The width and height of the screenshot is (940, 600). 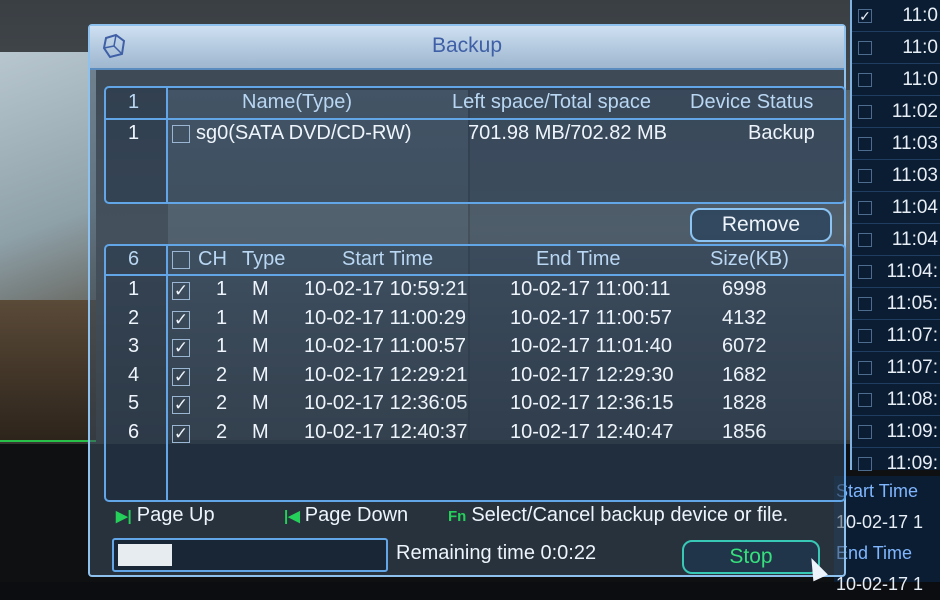 What do you see at coordinates (124, 516) in the screenshot?
I see `page-up-icon: ▶|` at bounding box center [124, 516].